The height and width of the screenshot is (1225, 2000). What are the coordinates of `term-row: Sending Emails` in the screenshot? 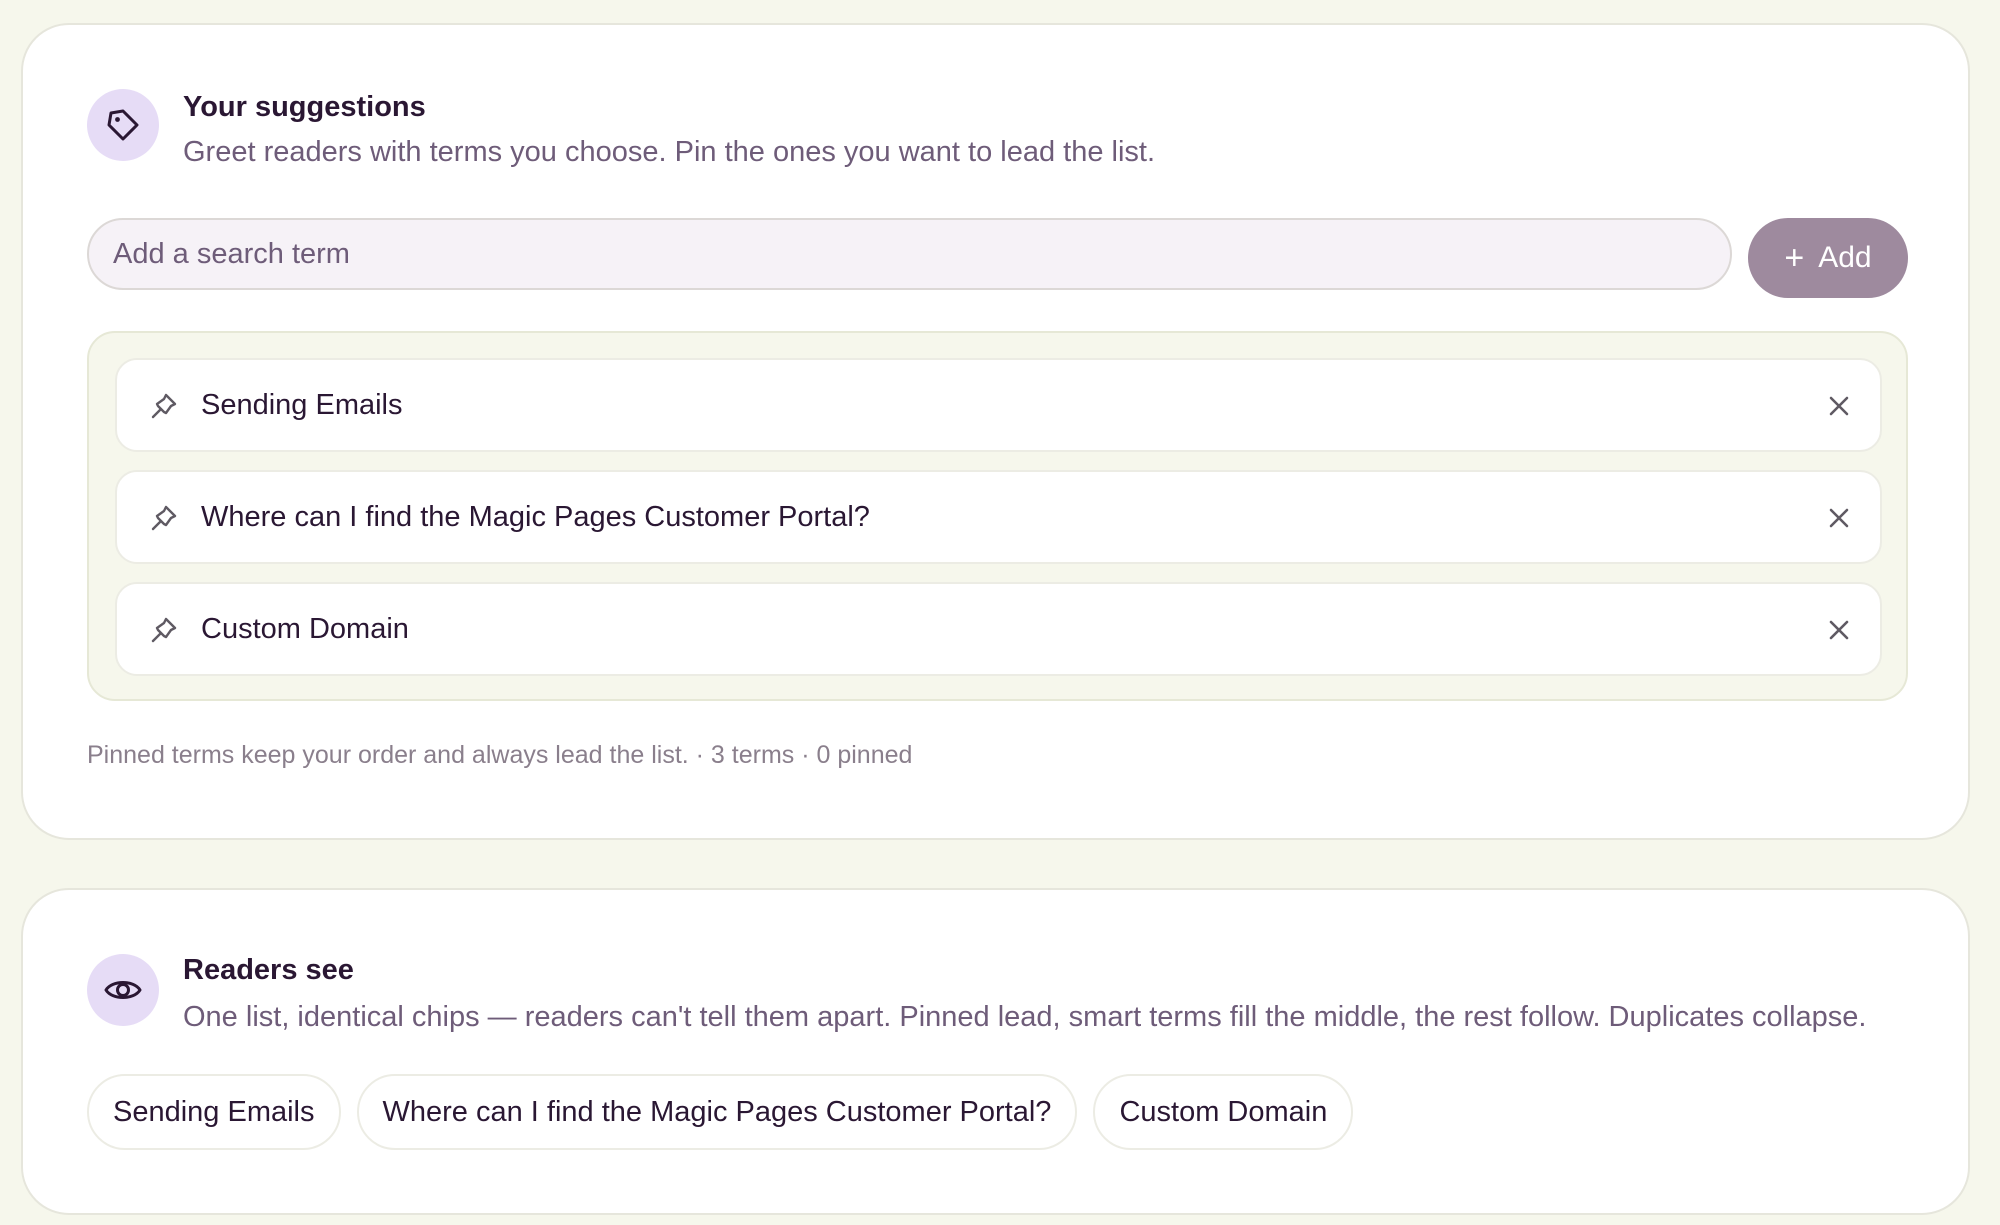 It's located at (998, 405).